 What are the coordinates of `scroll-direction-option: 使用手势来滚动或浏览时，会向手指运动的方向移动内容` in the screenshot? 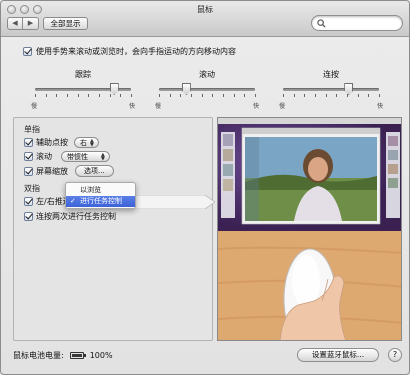 It's located at (129, 51).